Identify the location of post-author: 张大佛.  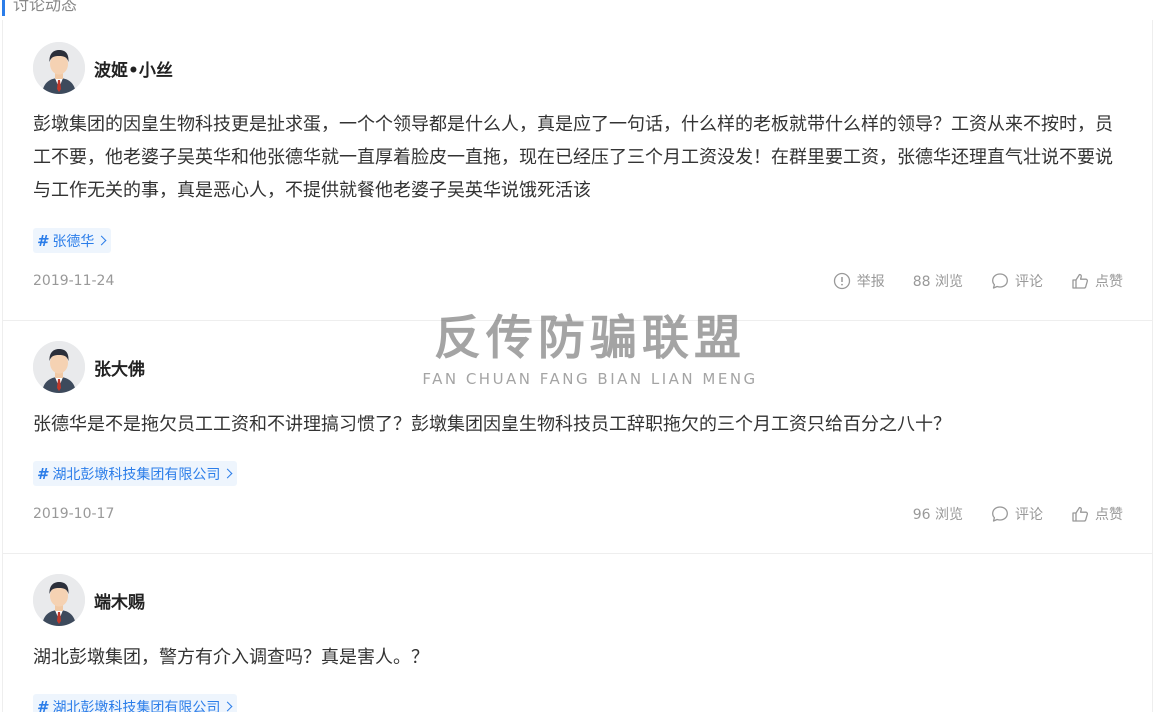
(89, 367).